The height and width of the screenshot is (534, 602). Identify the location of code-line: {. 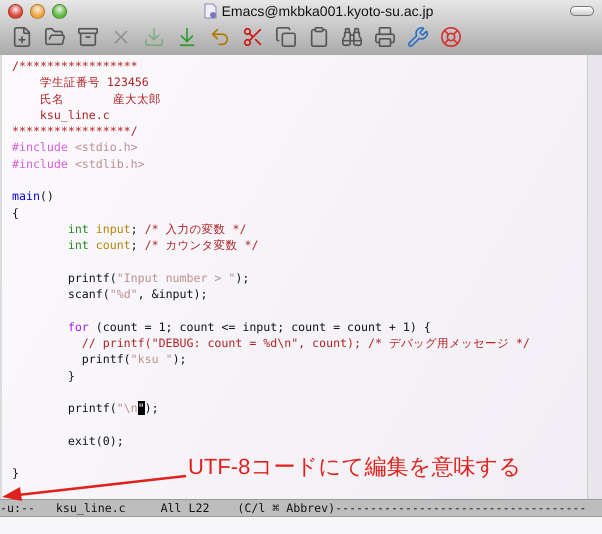
(15, 212).